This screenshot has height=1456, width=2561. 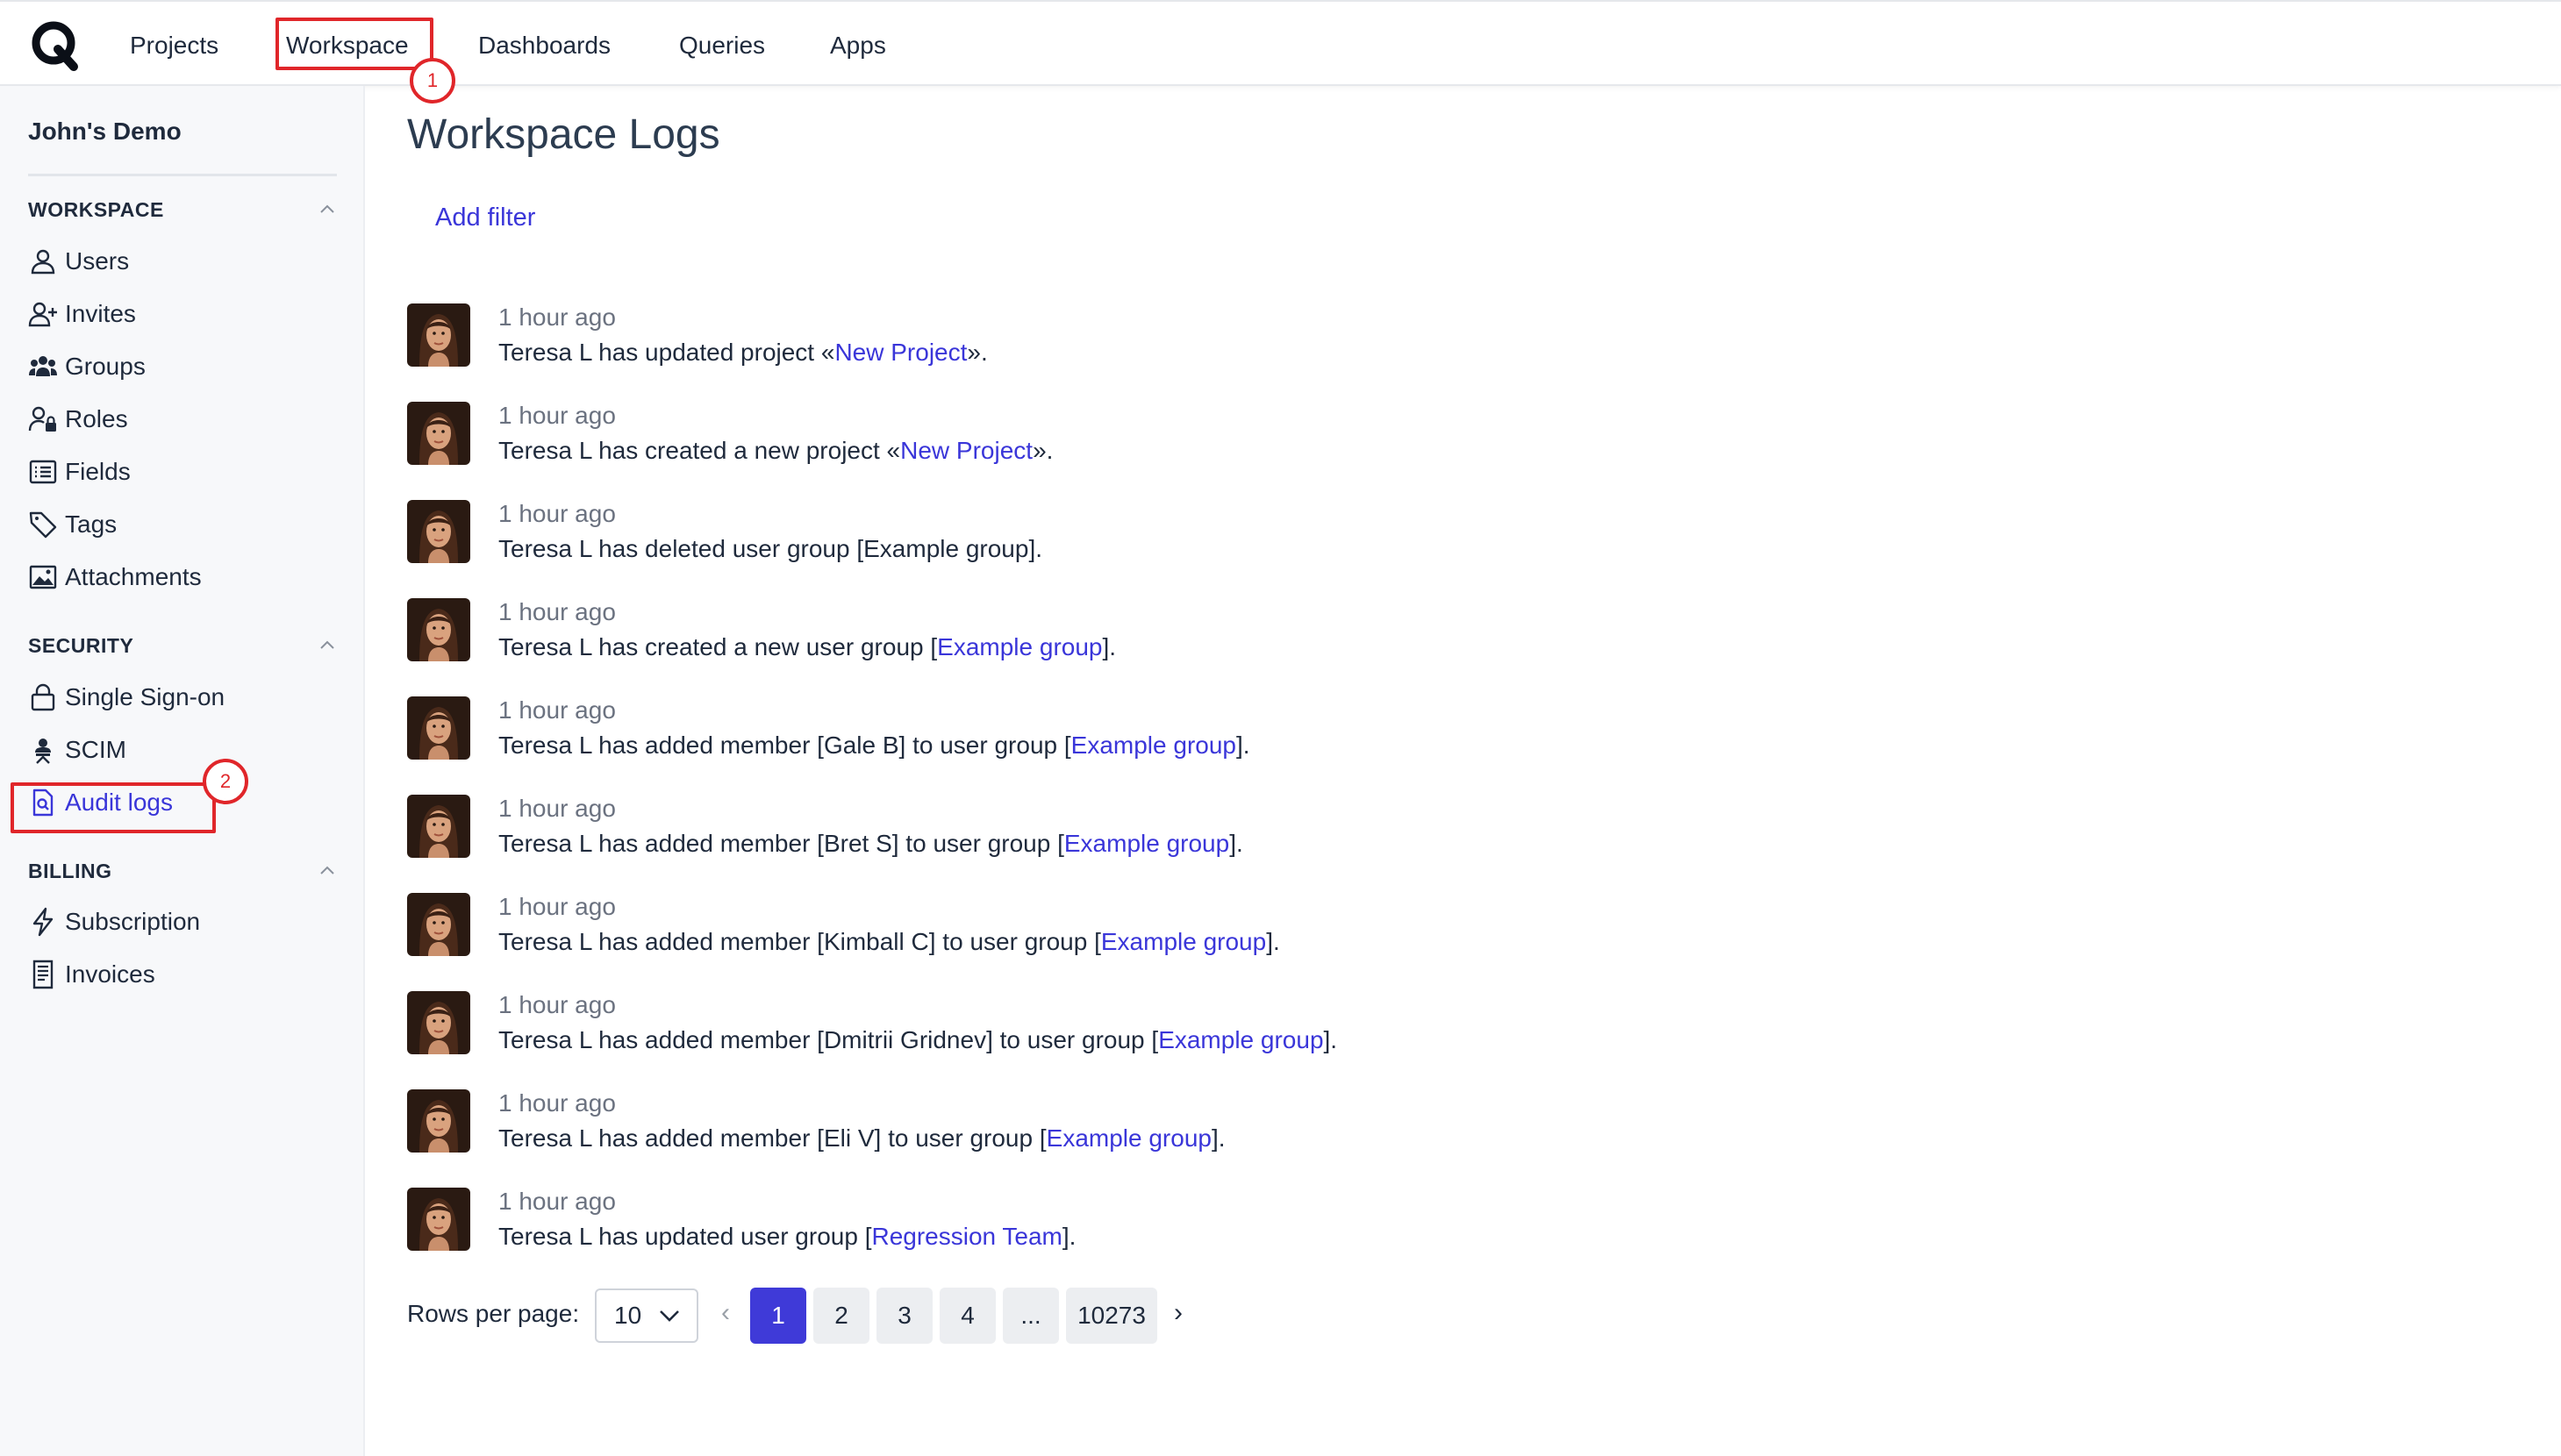 I want to click on page-button-1: 1, so click(x=778, y=1316).